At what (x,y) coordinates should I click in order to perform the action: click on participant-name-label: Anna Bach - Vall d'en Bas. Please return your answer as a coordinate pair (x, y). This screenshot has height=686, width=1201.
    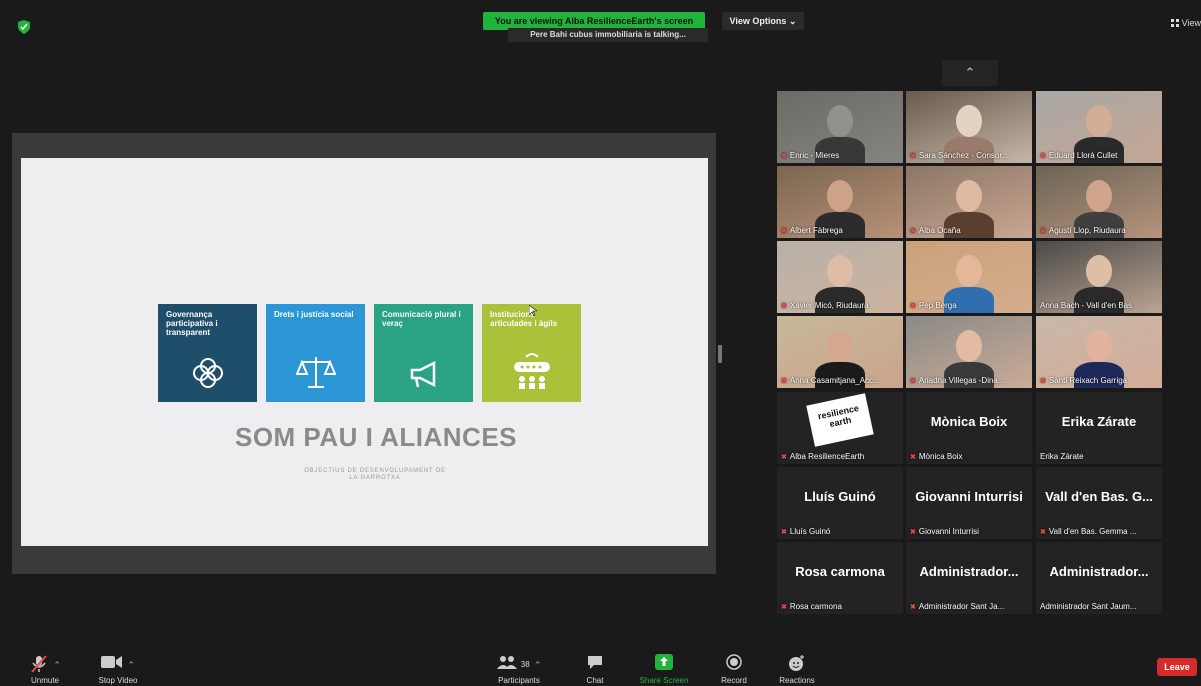
    Looking at the image, I should click on (1099, 306).